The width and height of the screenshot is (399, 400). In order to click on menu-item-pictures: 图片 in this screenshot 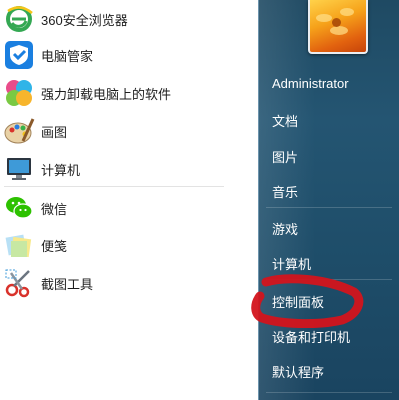, I will do `click(285, 156)`.